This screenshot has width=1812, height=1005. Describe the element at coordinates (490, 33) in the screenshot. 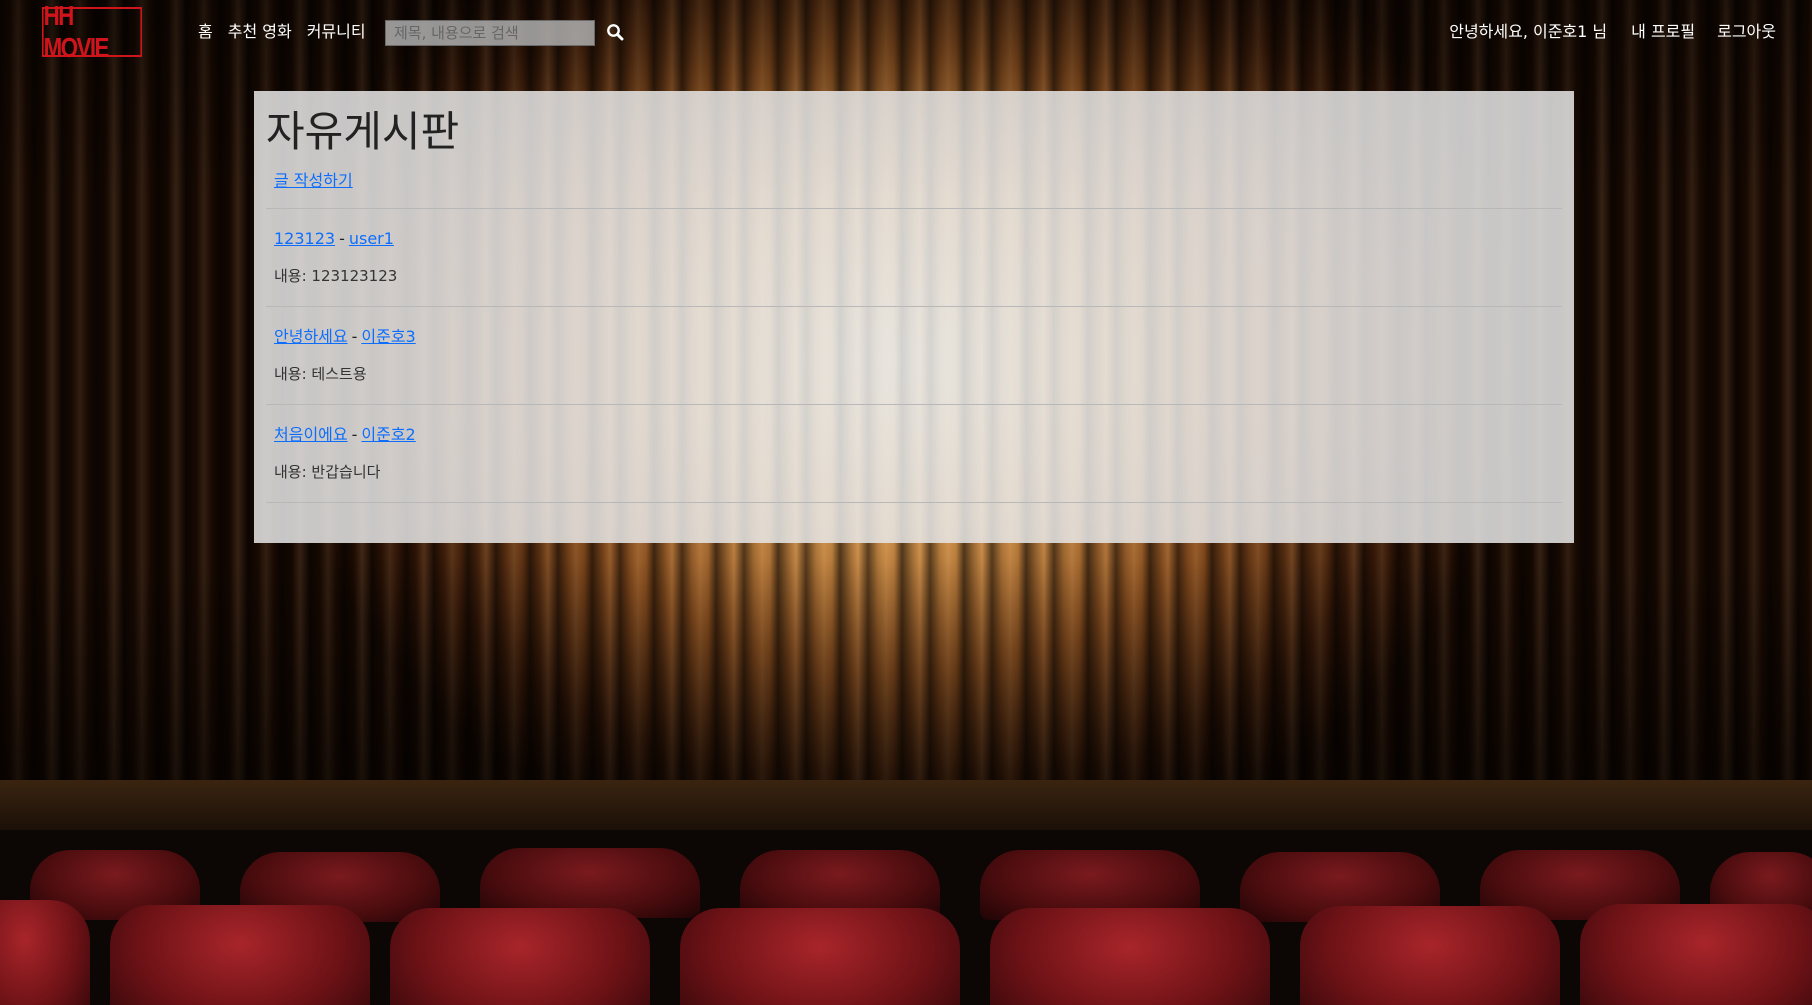

I see `search-input` at that location.